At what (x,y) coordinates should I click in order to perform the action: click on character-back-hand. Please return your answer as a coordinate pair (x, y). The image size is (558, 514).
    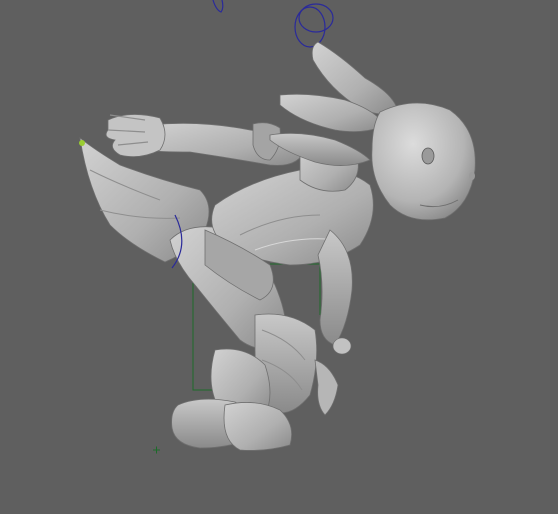
    Looking at the image, I should click on (135, 136).